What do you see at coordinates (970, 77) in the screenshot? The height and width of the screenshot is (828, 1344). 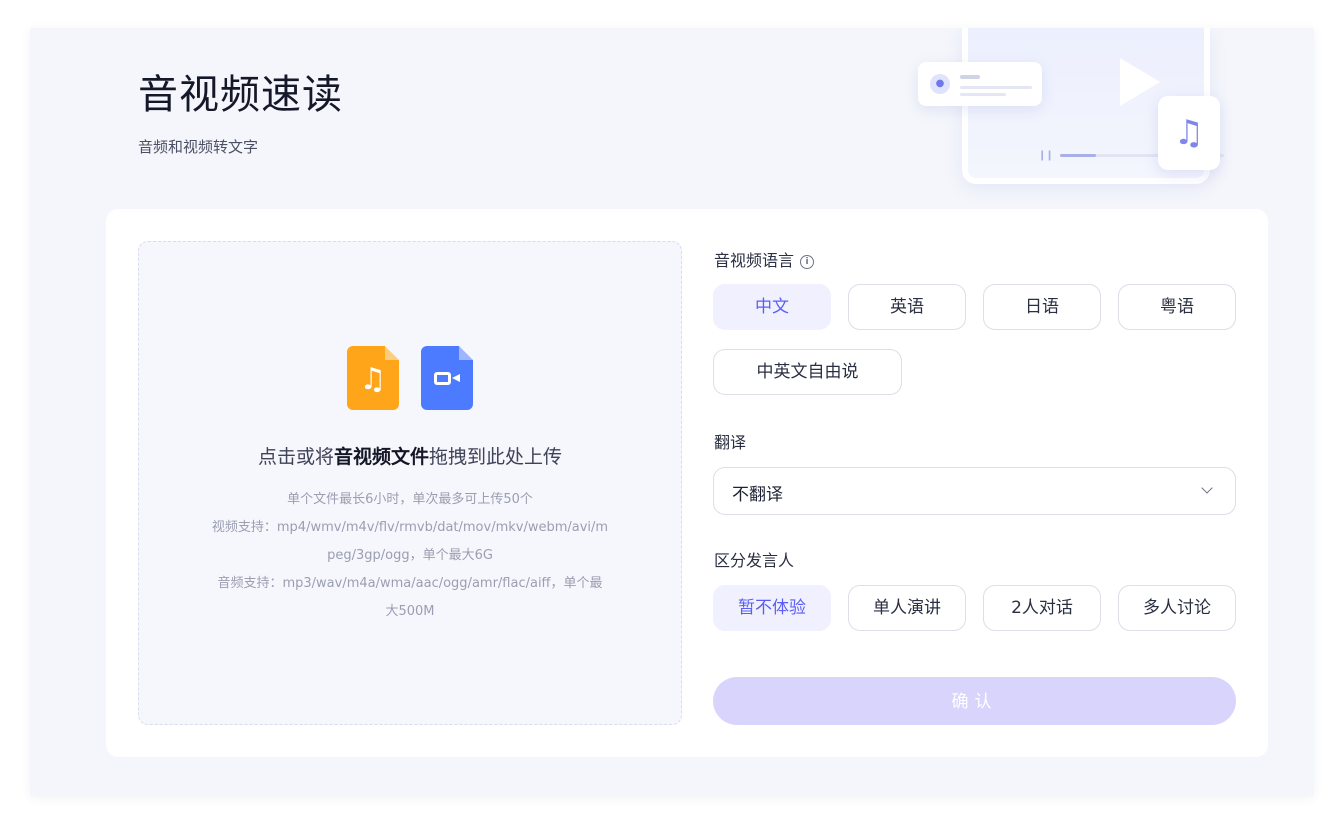 I see `speaker-label` at bounding box center [970, 77].